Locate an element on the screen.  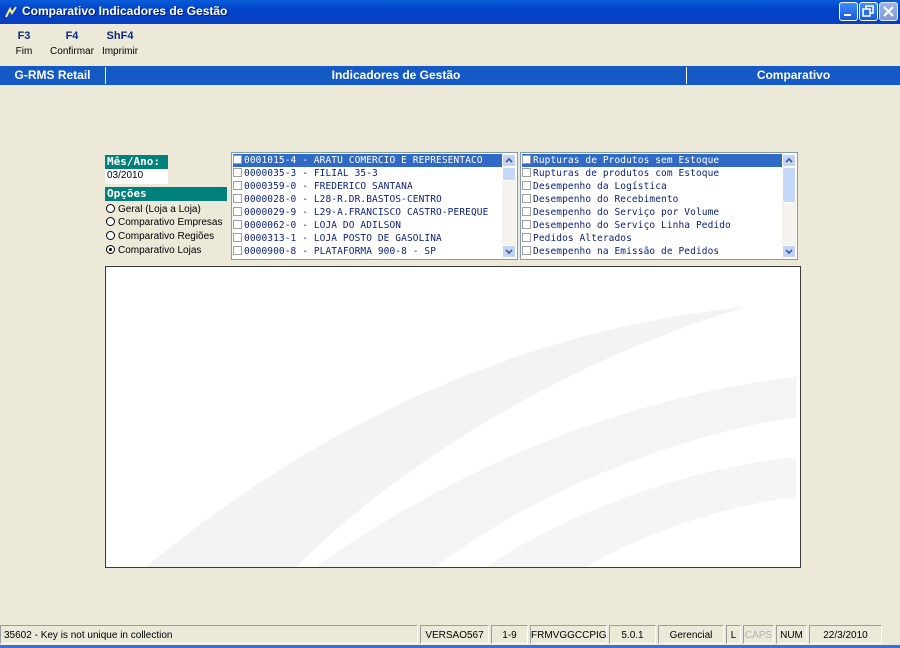
window-title: Comparativo Indicadores de Gestão is located at coordinates (125, 11).